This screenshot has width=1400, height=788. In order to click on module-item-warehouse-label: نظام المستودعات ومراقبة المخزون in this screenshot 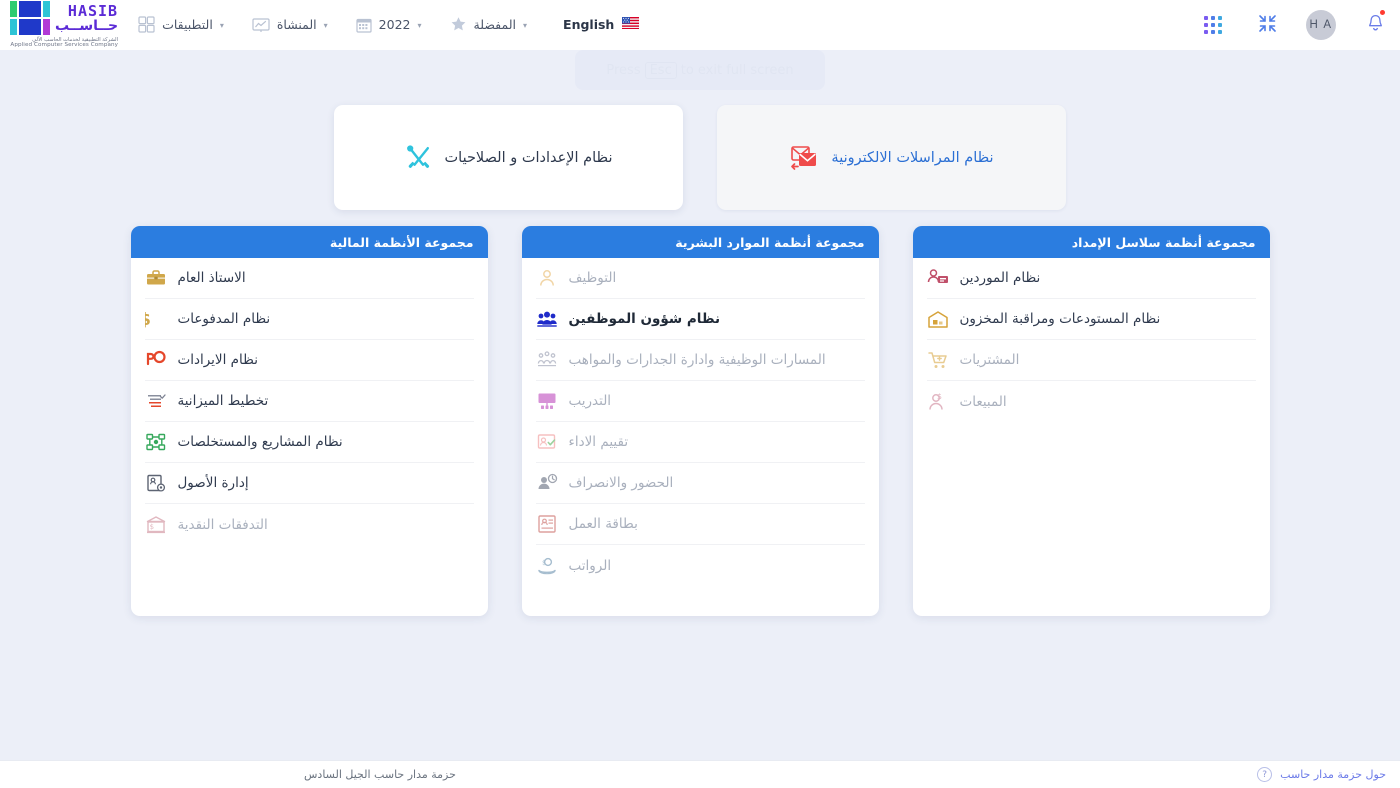, I will do `click(1060, 319)`.